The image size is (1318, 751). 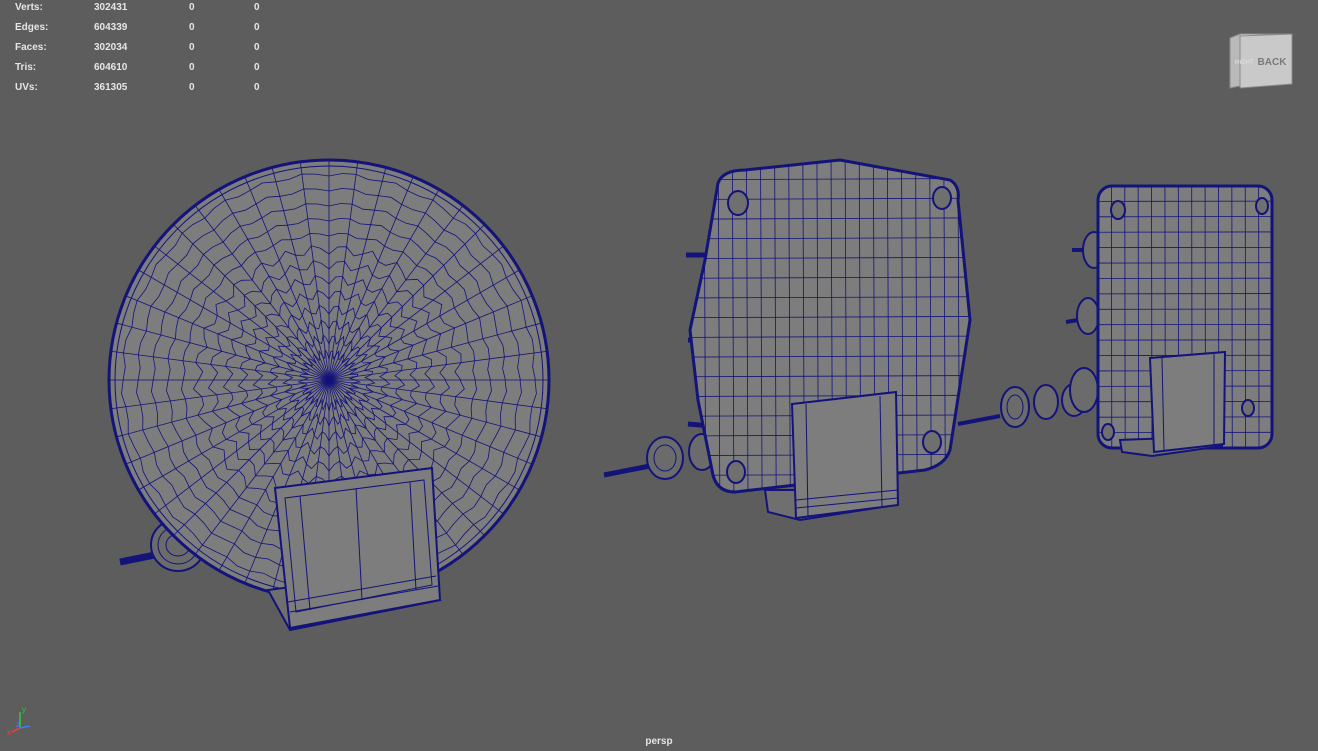 I want to click on right-box-knobs, so click(x=1031, y=329).